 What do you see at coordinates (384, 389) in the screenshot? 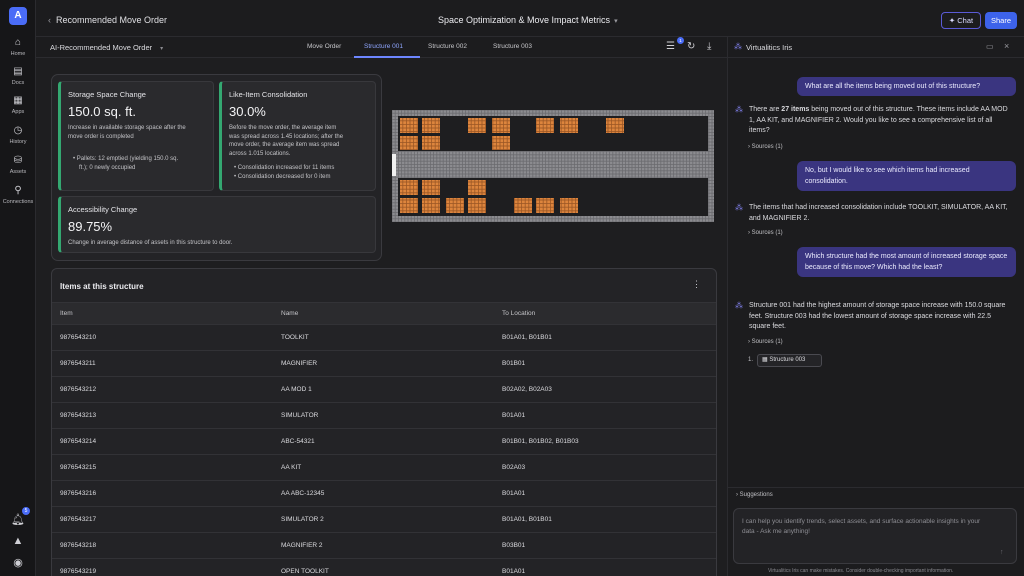
I see `table-row: 9876543212 AA MOD 1 B02A02, B02A03` at bounding box center [384, 389].